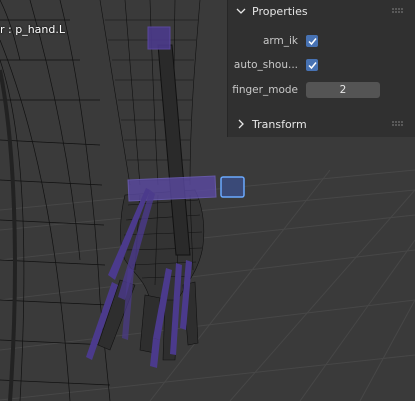 The image size is (415, 401). I want to click on prop-label: finger_mode, so click(265, 90).